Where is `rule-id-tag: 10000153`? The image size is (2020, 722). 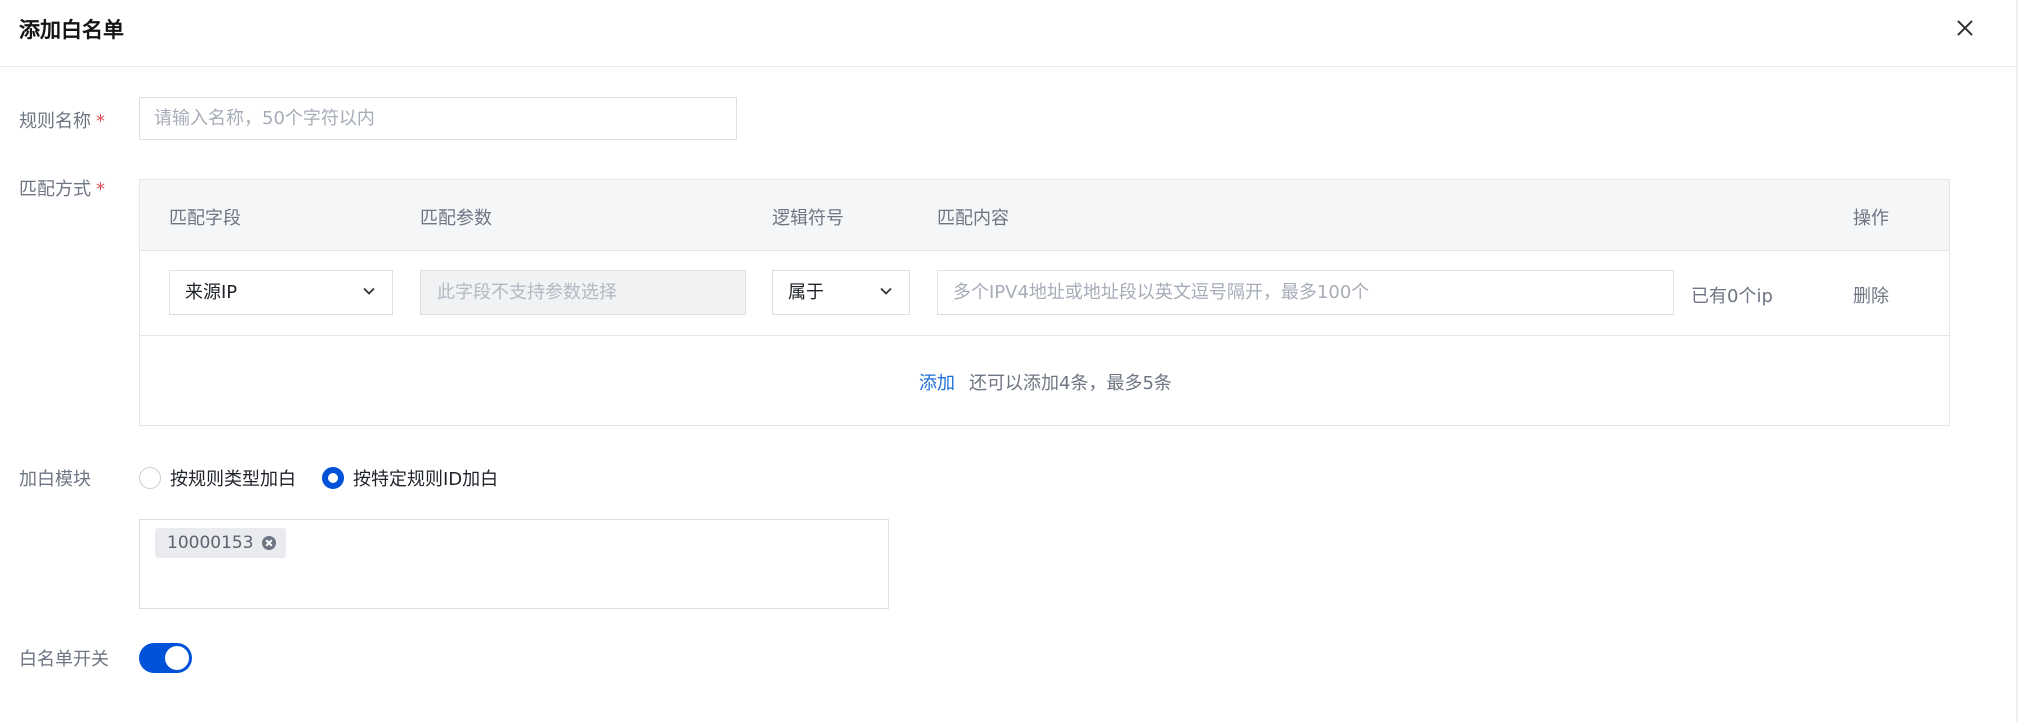
rule-id-tag: 10000153 is located at coordinates (220, 543).